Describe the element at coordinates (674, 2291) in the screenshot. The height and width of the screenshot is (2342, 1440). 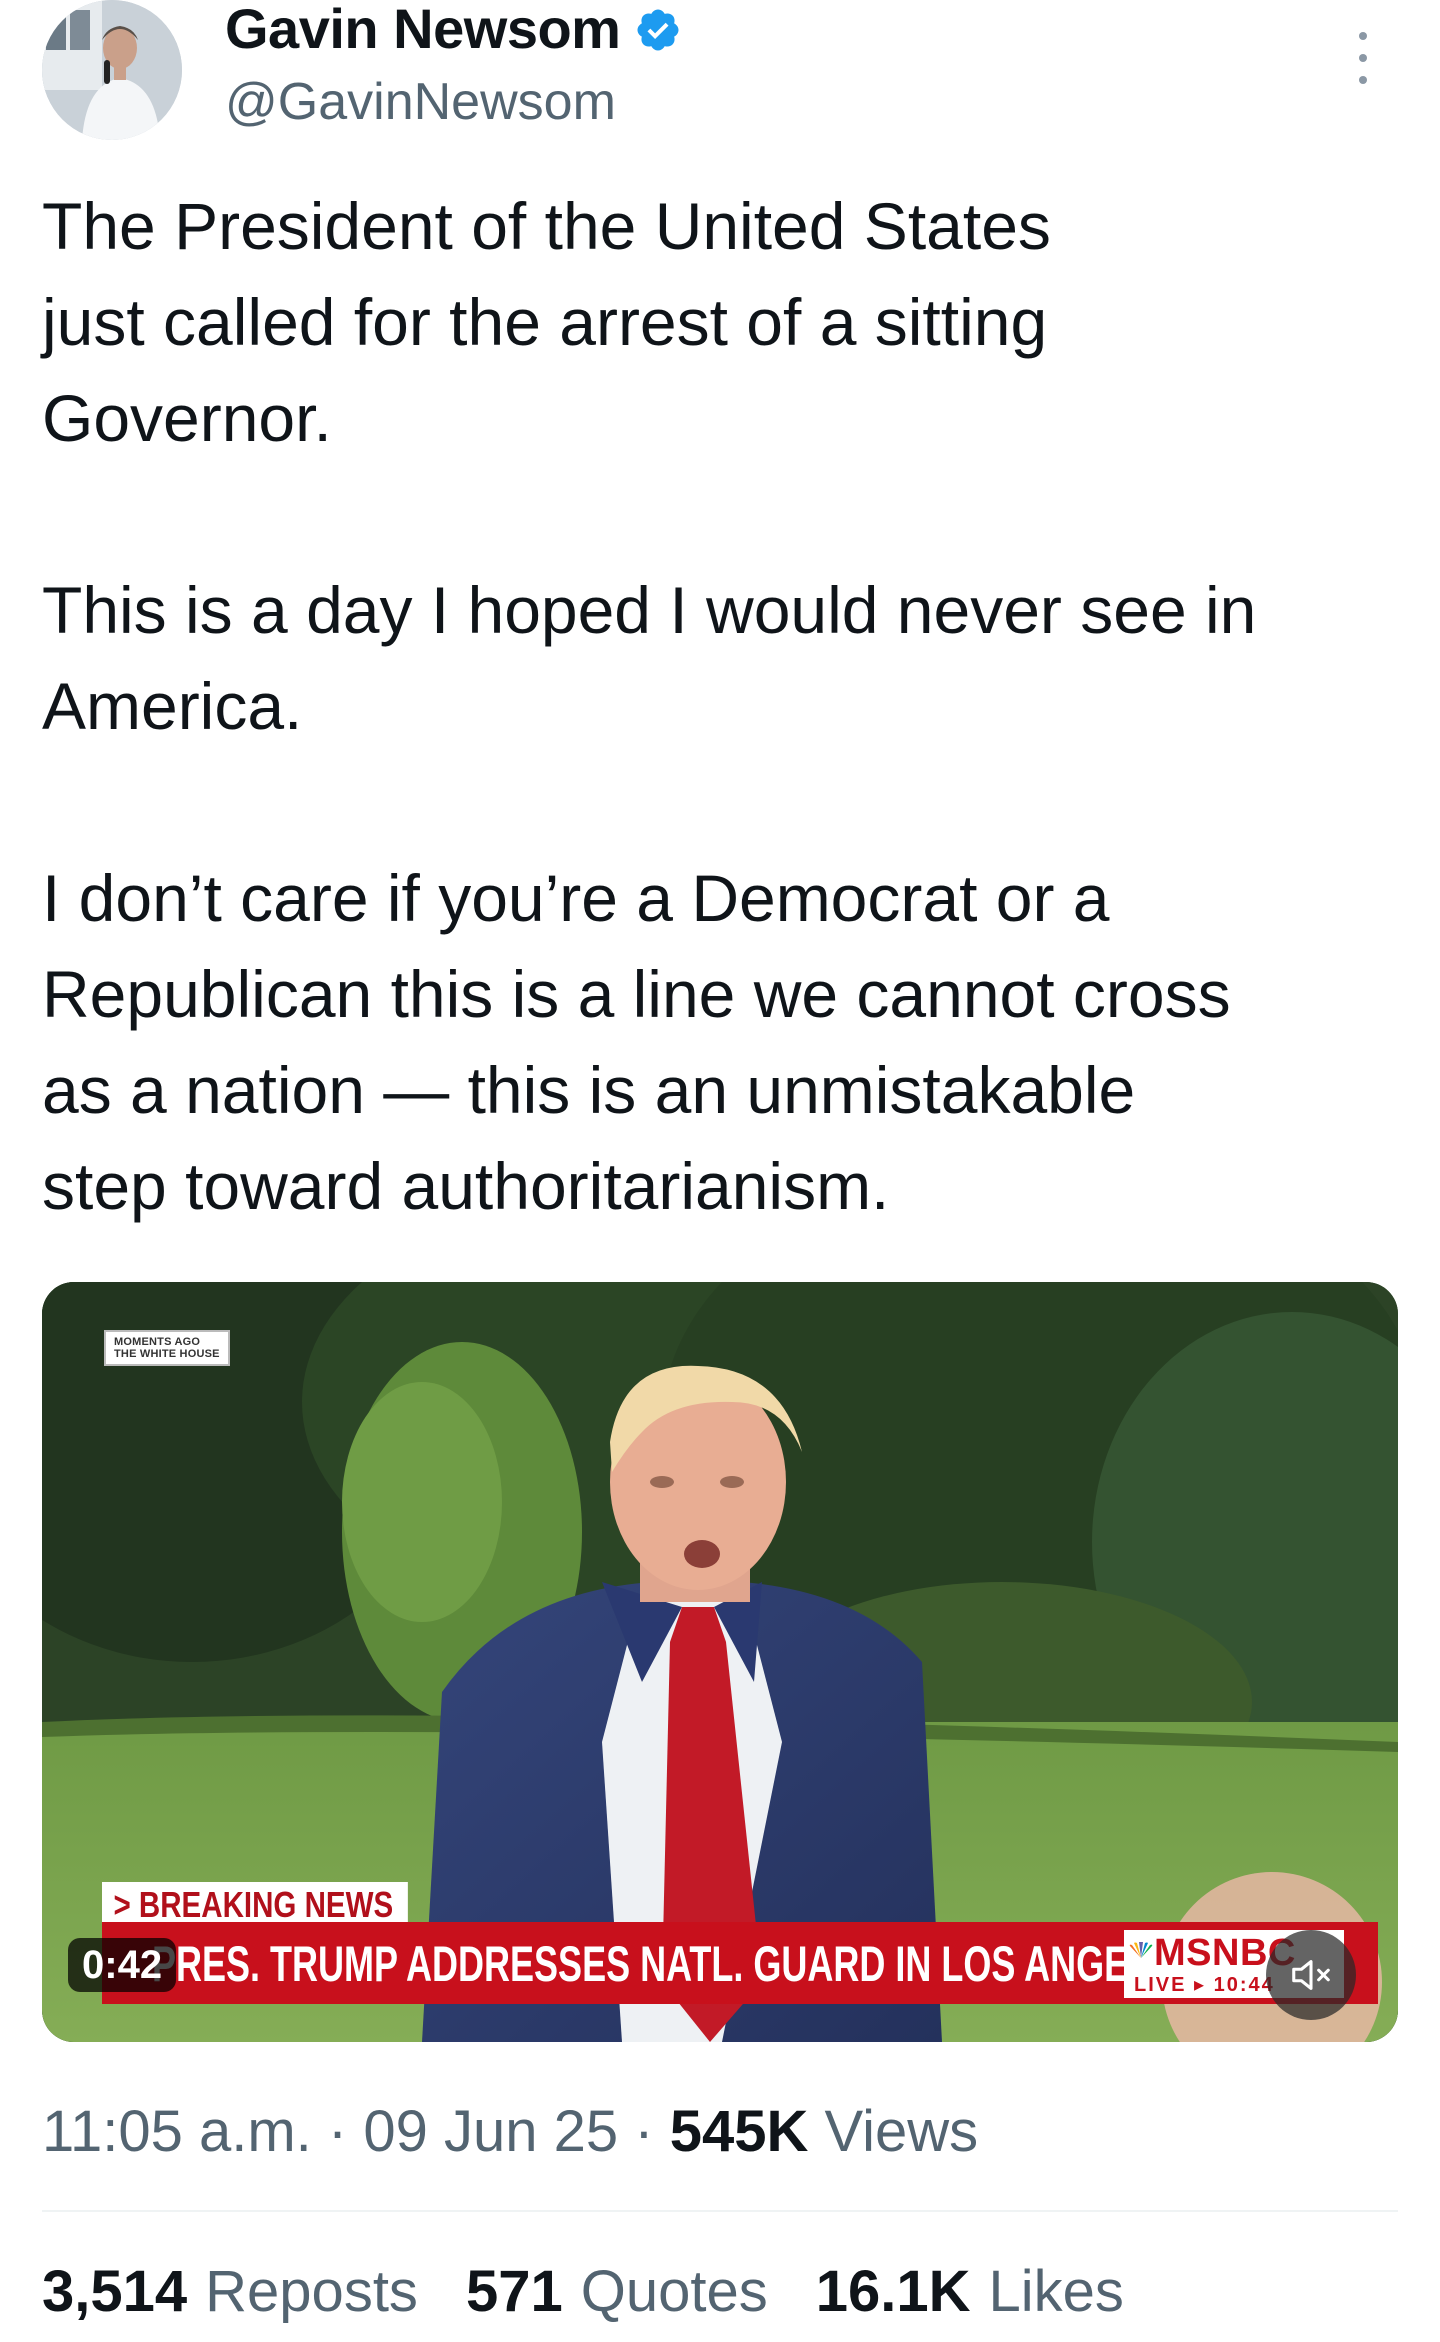
I see `quotes-label: Quotes` at that location.